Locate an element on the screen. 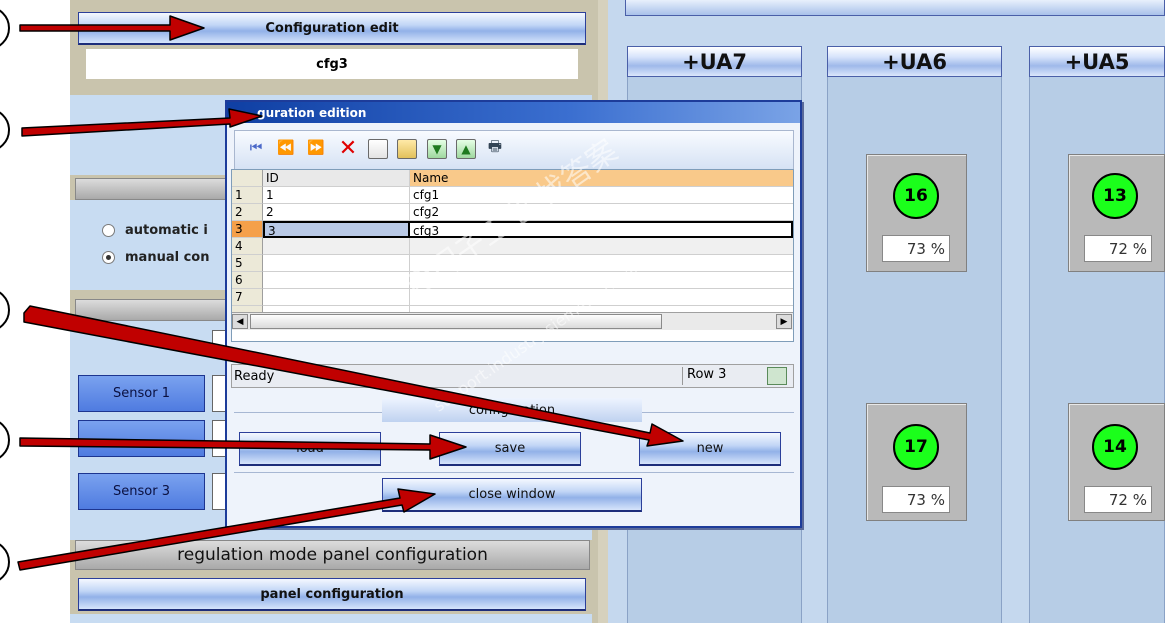 The height and width of the screenshot is (623, 1165). ua7-header: +UA7 is located at coordinates (714, 61).